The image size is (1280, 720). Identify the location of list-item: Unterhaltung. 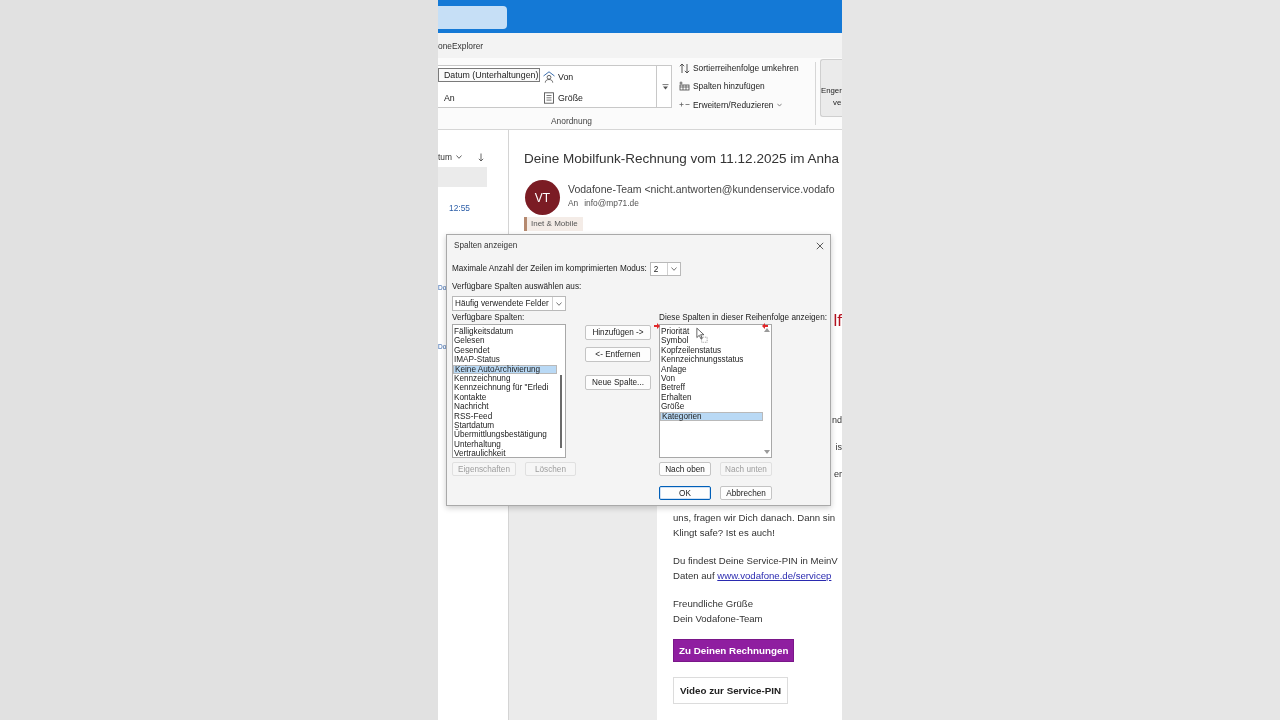
(505, 444).